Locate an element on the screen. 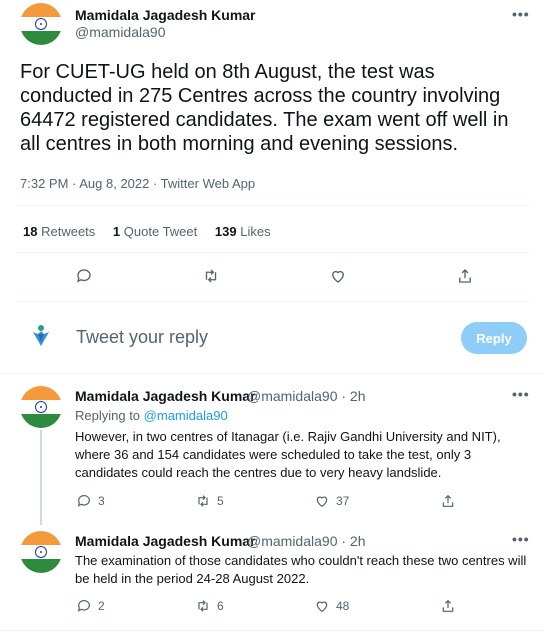  like-action: 48 is located at coordinates (331, 606).